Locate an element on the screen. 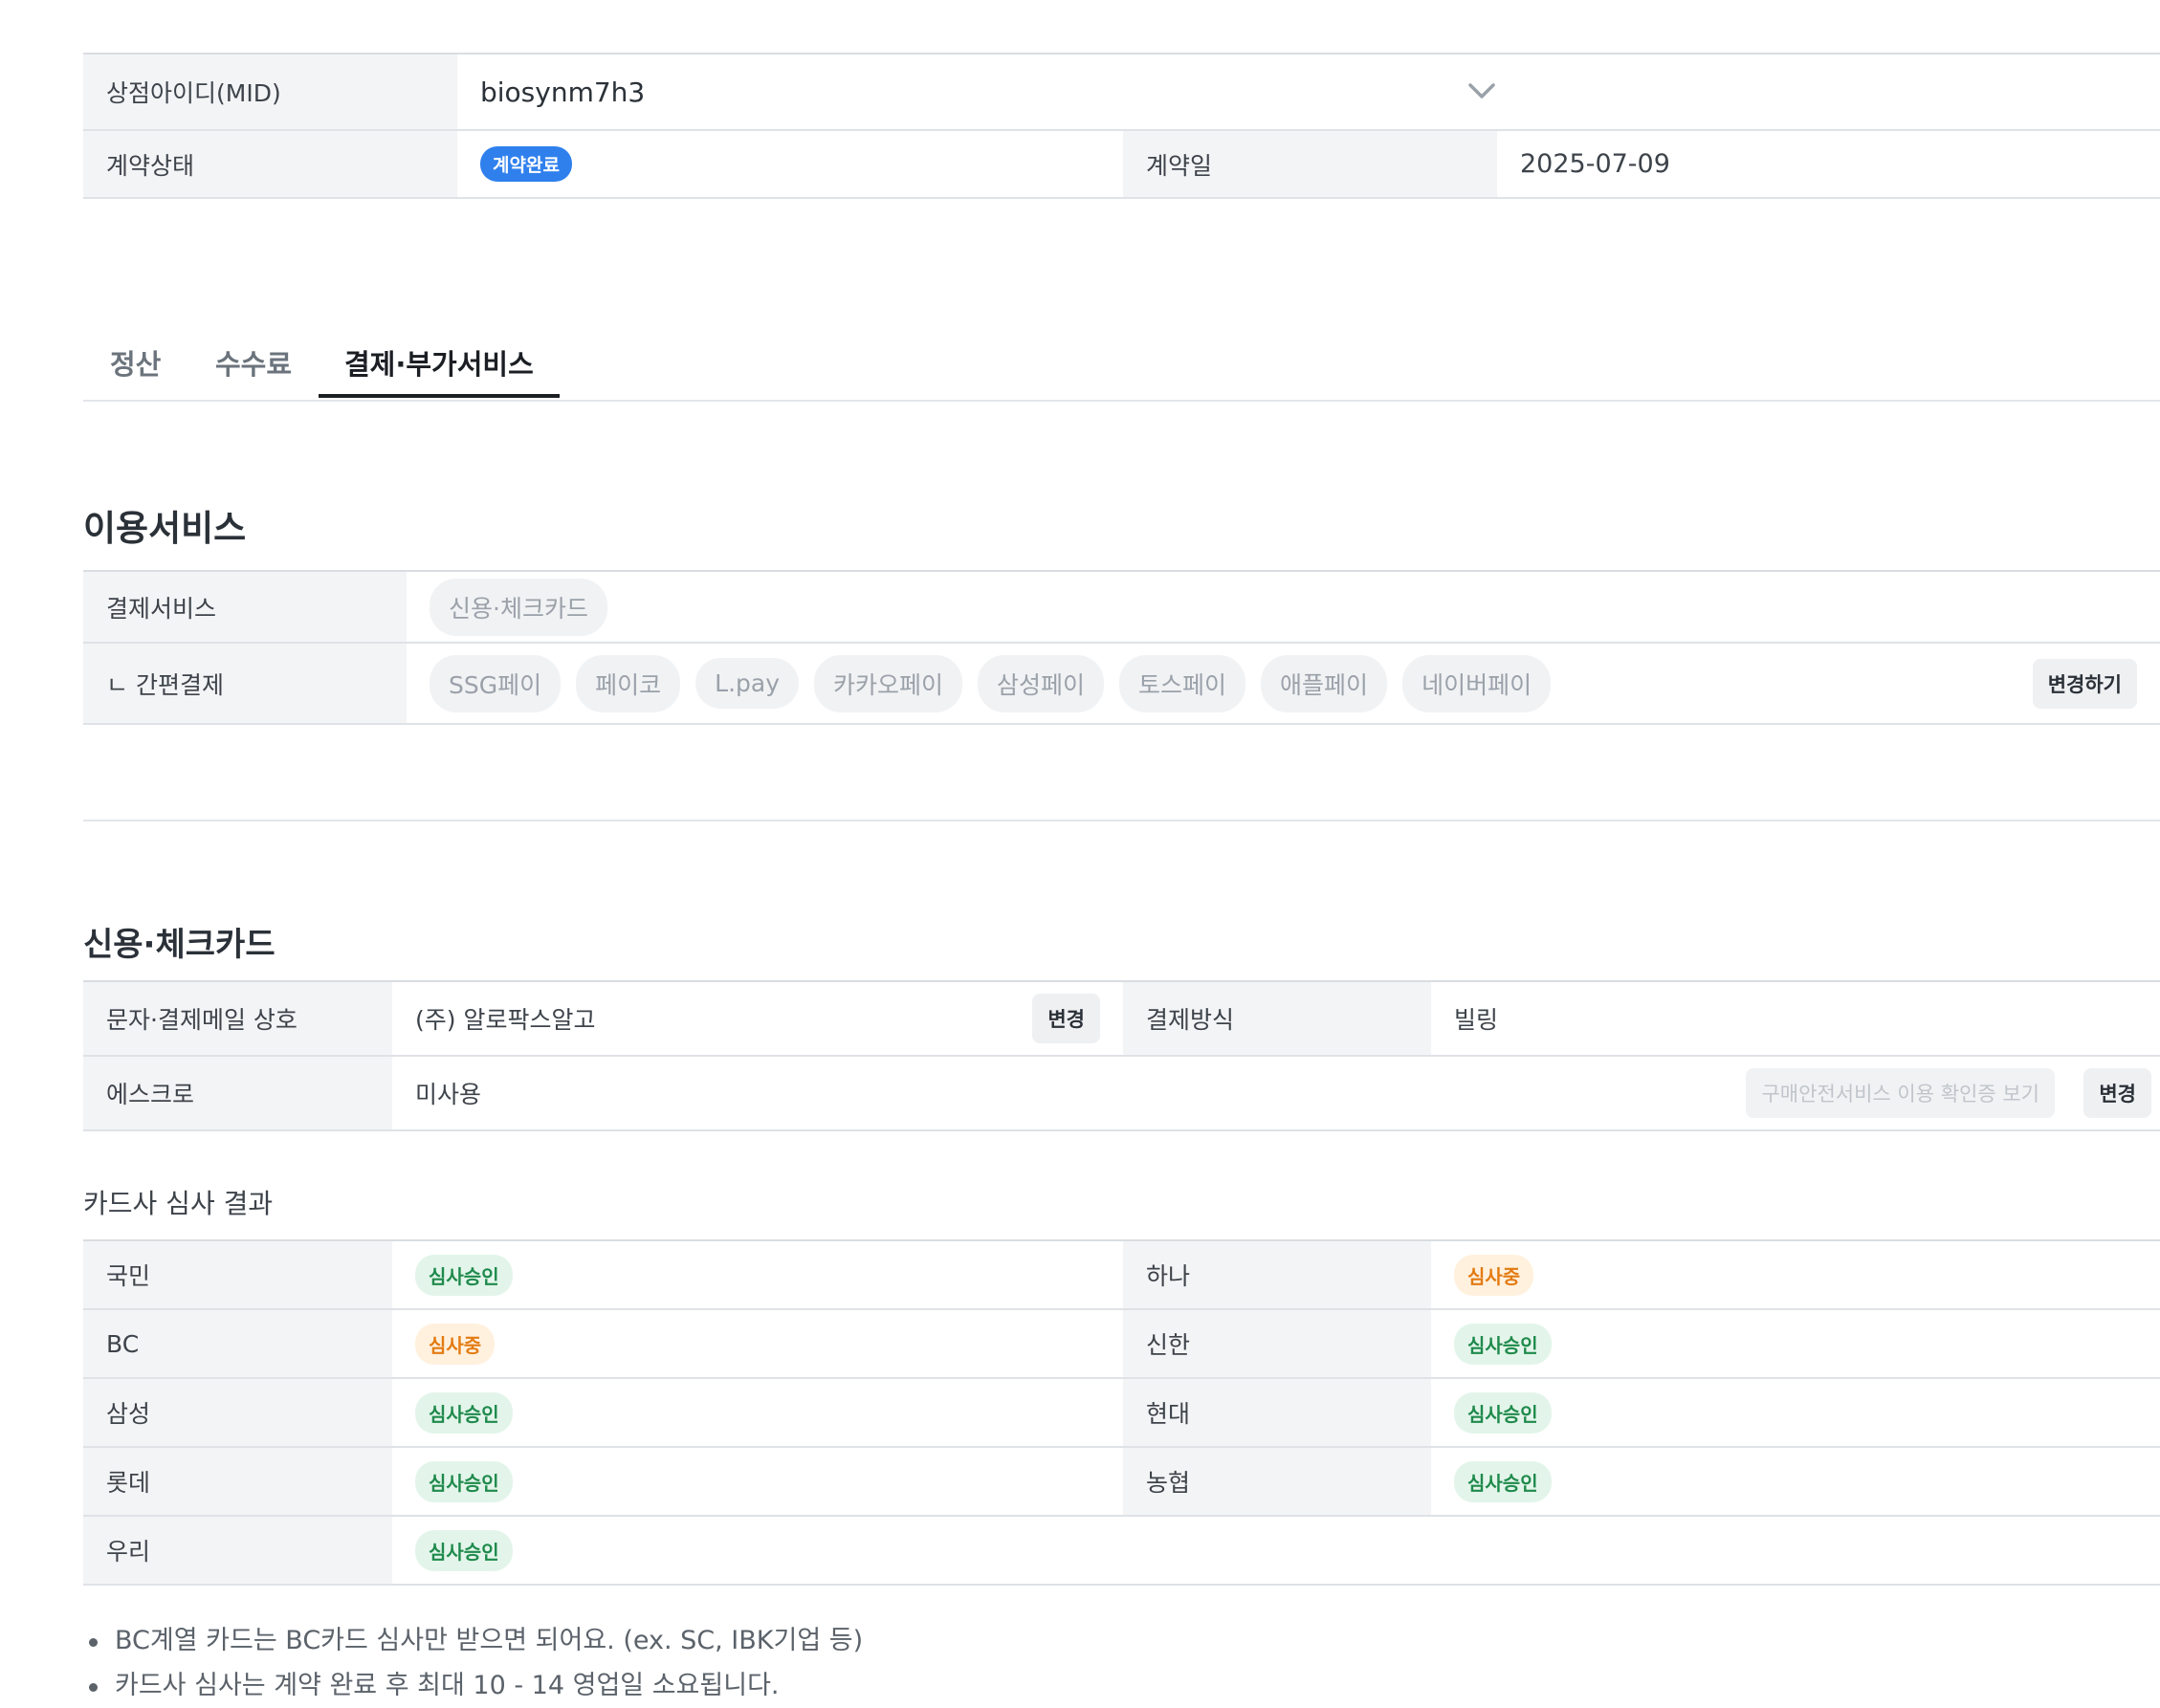  card-issuer-name: 롯데 is located at coordinates (237, 1481).